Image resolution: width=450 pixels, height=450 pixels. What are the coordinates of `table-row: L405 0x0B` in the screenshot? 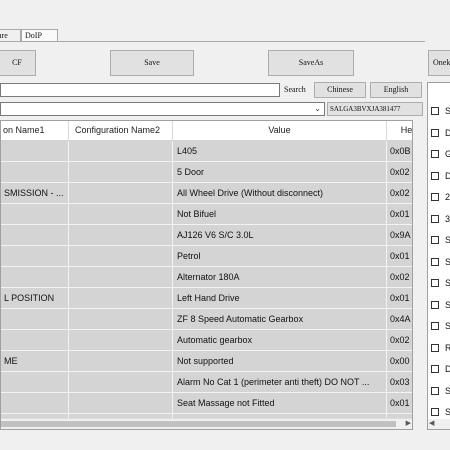 It's located at (206, 151).